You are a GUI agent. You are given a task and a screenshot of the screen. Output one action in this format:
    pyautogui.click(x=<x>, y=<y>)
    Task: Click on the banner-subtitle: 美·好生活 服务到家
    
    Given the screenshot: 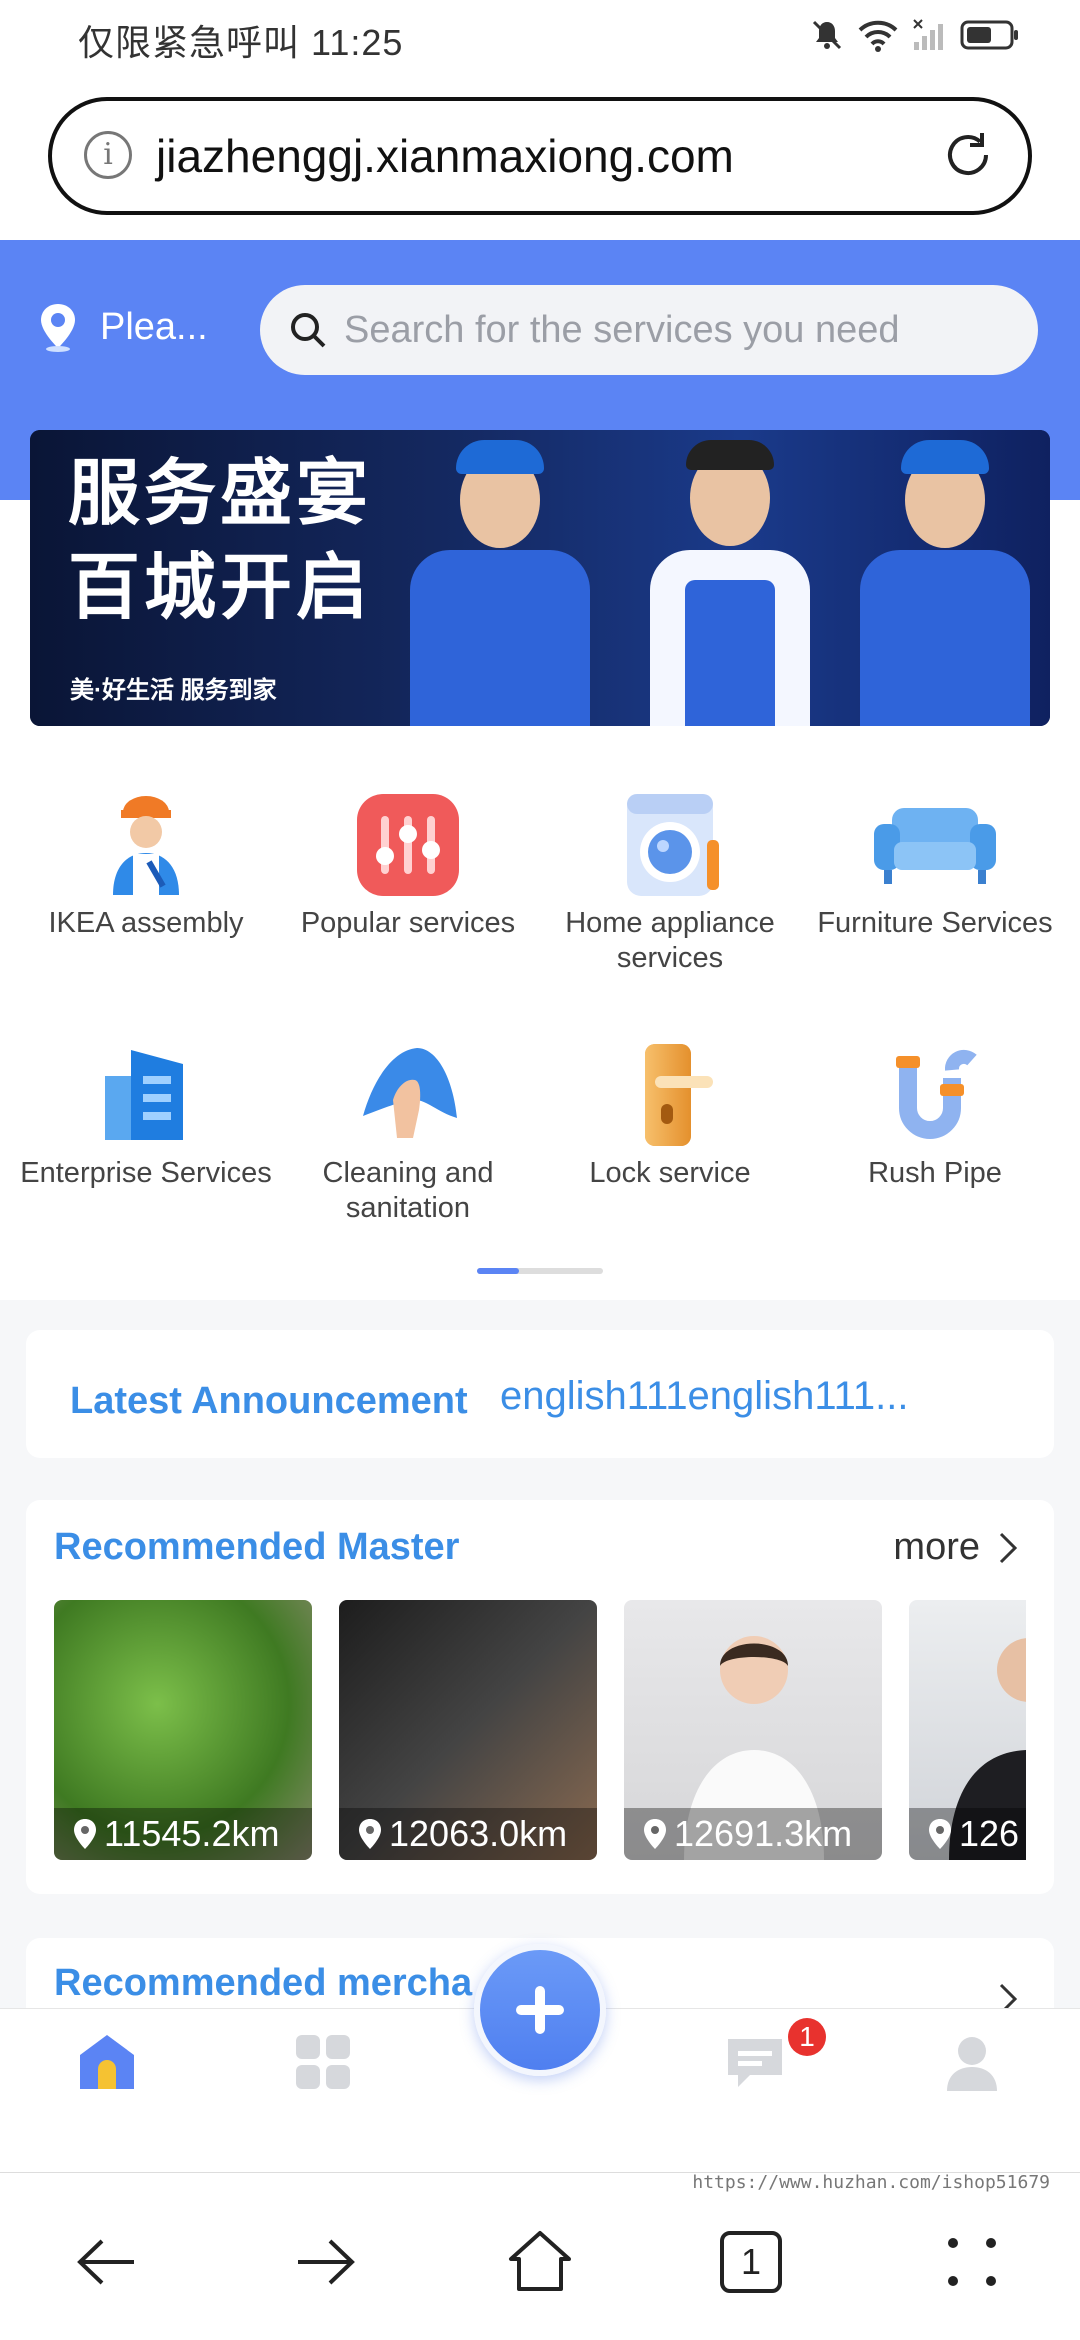 What is the action you would take?
    pyautogui.click(x=173, y=690)
    